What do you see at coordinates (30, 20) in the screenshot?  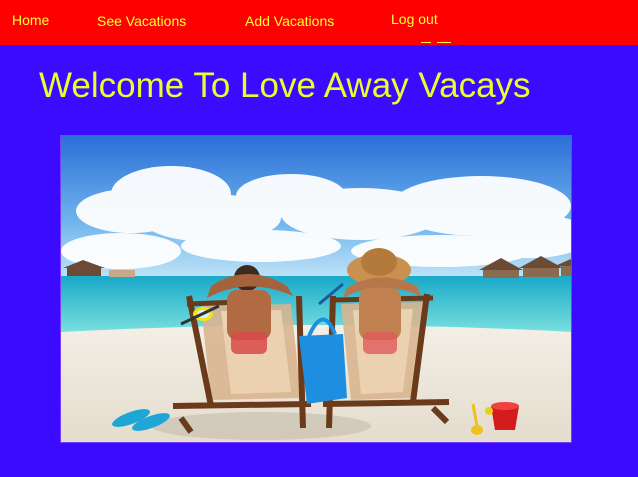 I see `nav-home-link: Home` at bounding box center [30, 20].